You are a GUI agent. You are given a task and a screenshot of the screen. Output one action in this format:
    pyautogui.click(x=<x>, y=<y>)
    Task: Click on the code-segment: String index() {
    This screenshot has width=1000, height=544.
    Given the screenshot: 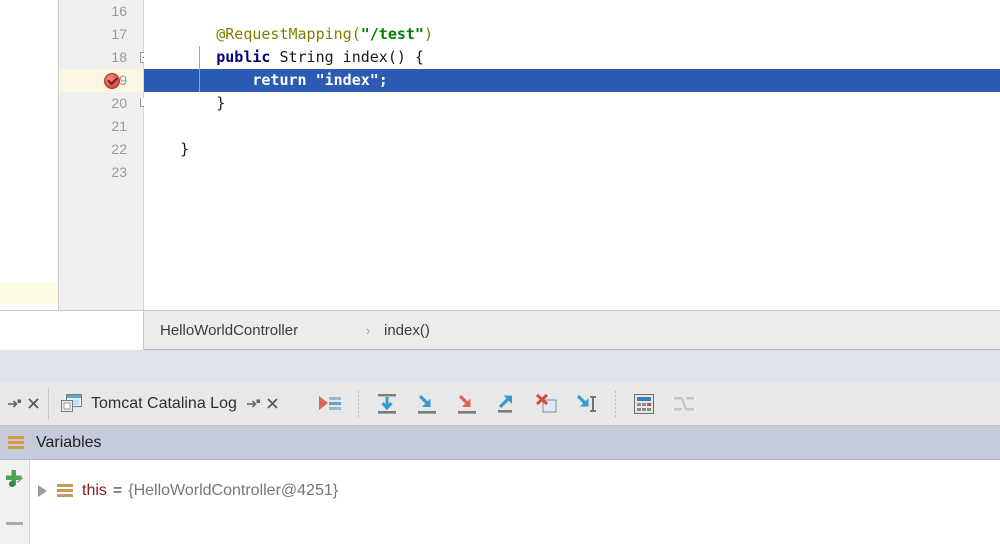 What is the action you would take?
    pyautogui.click(x=347, y=57)
    